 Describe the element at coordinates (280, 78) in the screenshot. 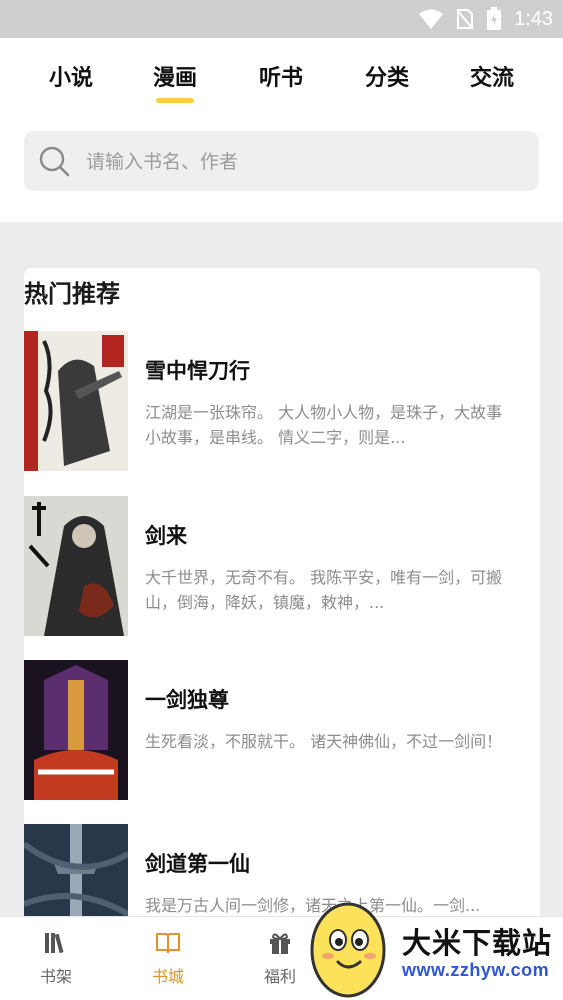

I see `tab-label: 听书` at that location.